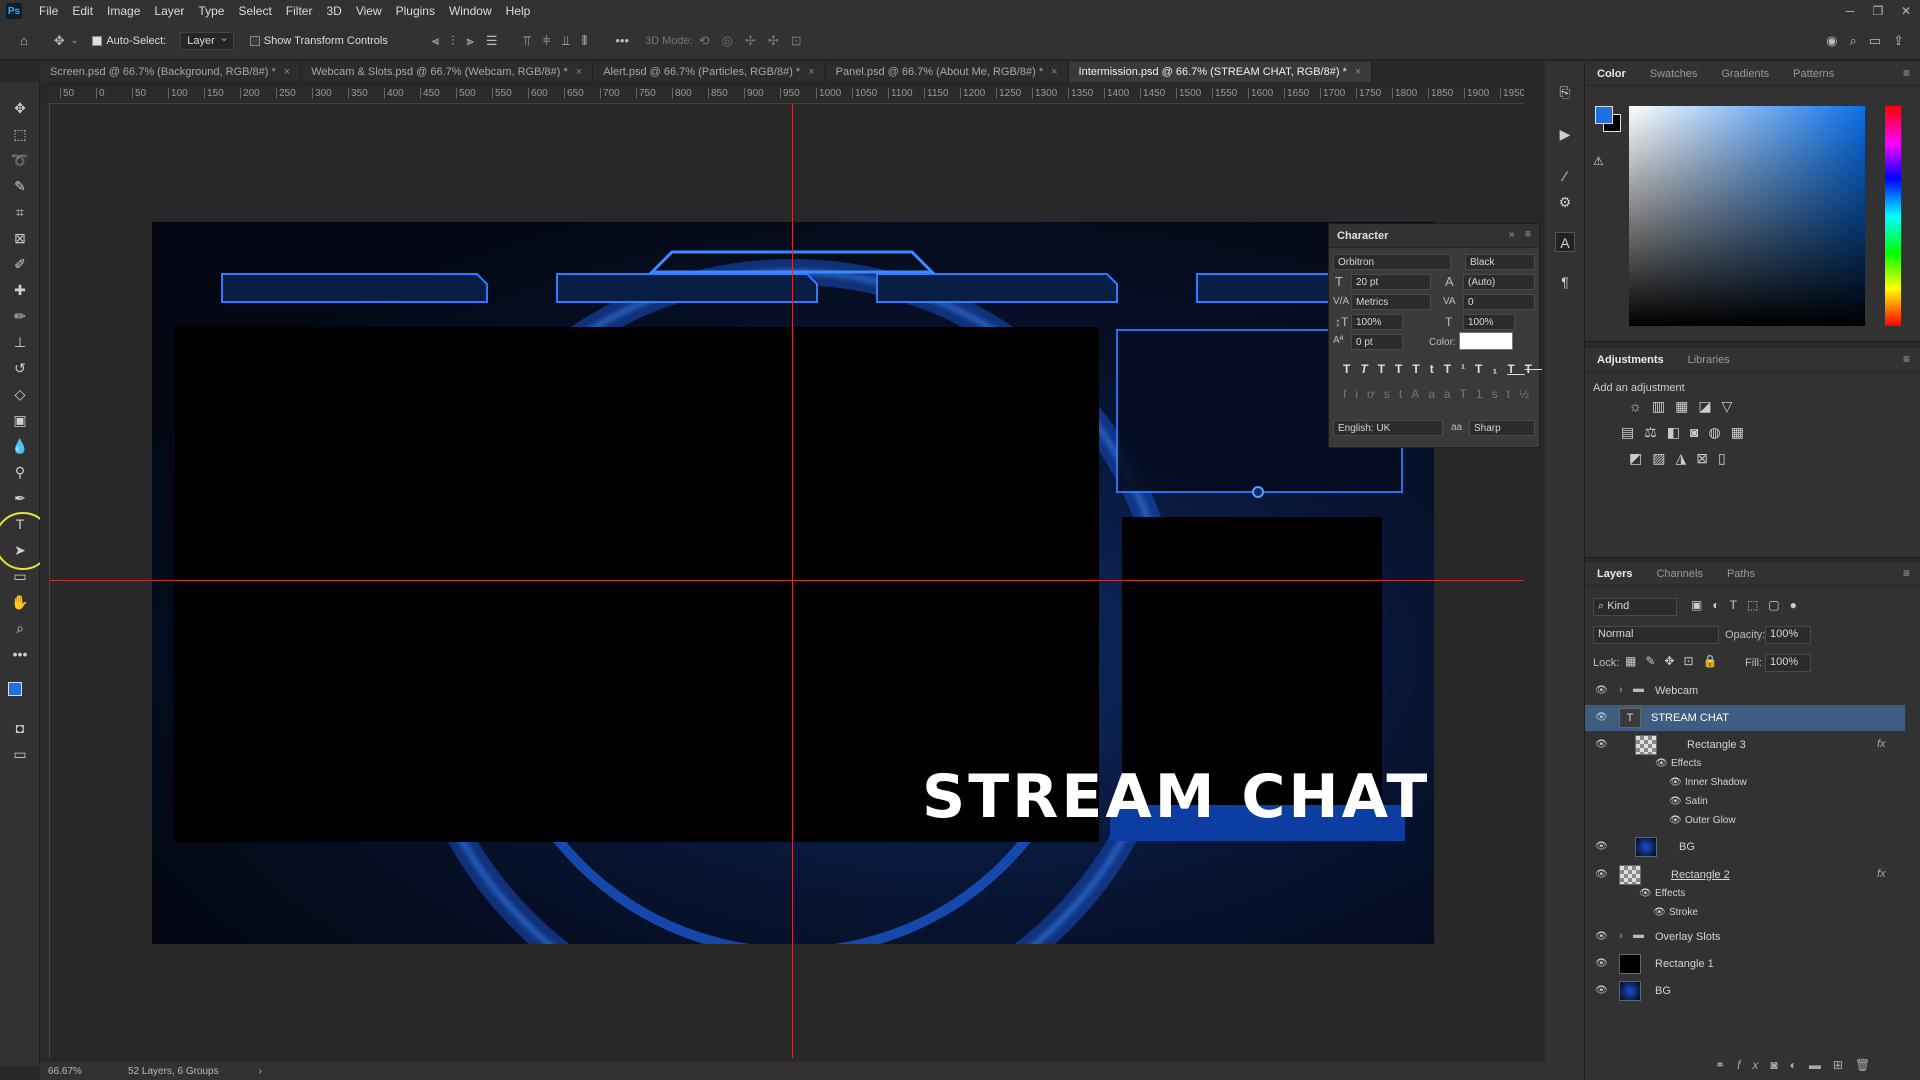 This screenshot has width=1920, height=1080. Describe the element at coordinates (20, 212) in the screenshot. I see `crop-tool-icon: ⌗` at that location.